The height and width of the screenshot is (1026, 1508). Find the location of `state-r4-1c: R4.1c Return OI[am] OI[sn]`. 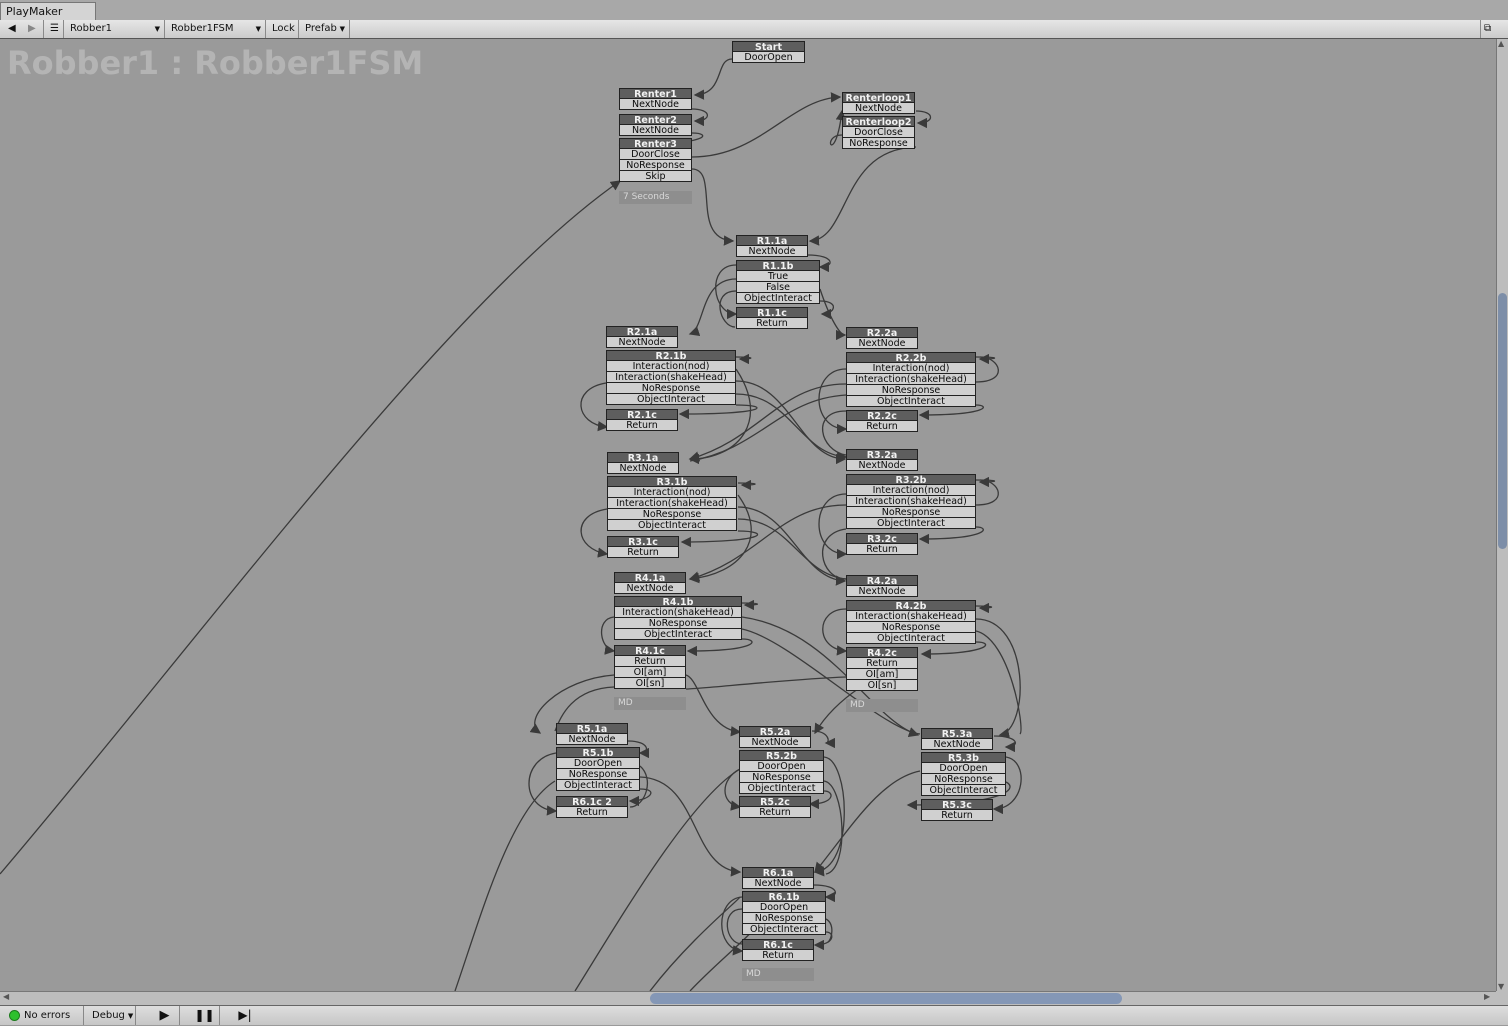

state-r4-1c: R4.1c Return OI[am] OI[sn] is located at coordinates (650, 667).